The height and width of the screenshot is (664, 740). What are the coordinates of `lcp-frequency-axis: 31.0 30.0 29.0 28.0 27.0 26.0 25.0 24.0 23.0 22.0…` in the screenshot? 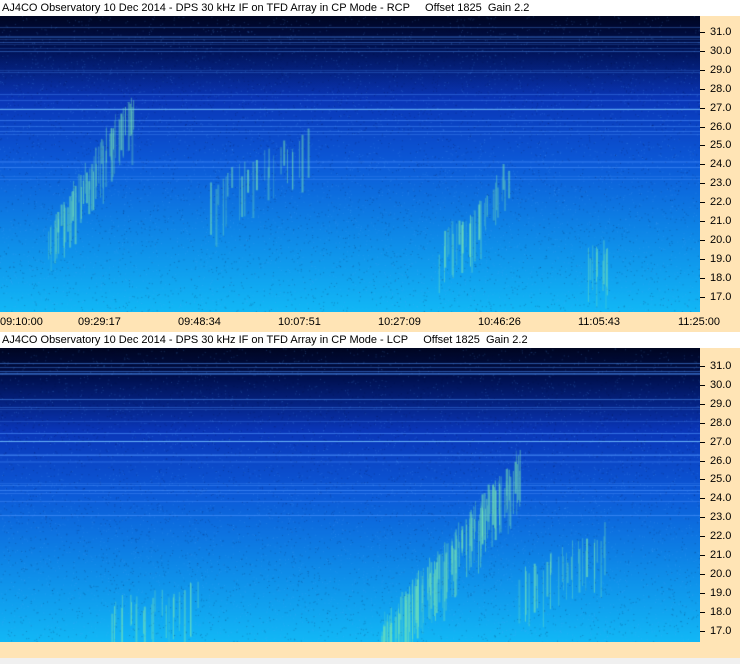 It's located at (720, 495).